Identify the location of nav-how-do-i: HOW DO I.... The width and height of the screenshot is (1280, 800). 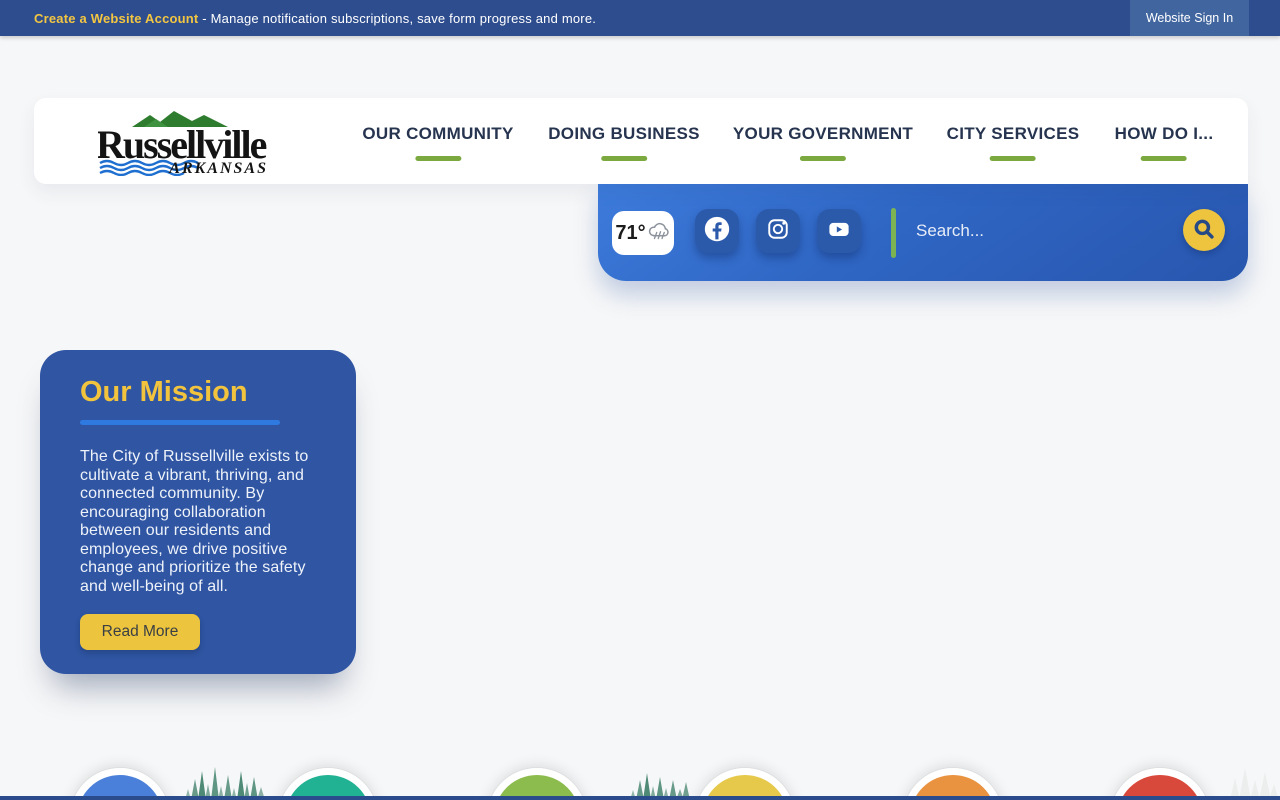
(1164, 142).